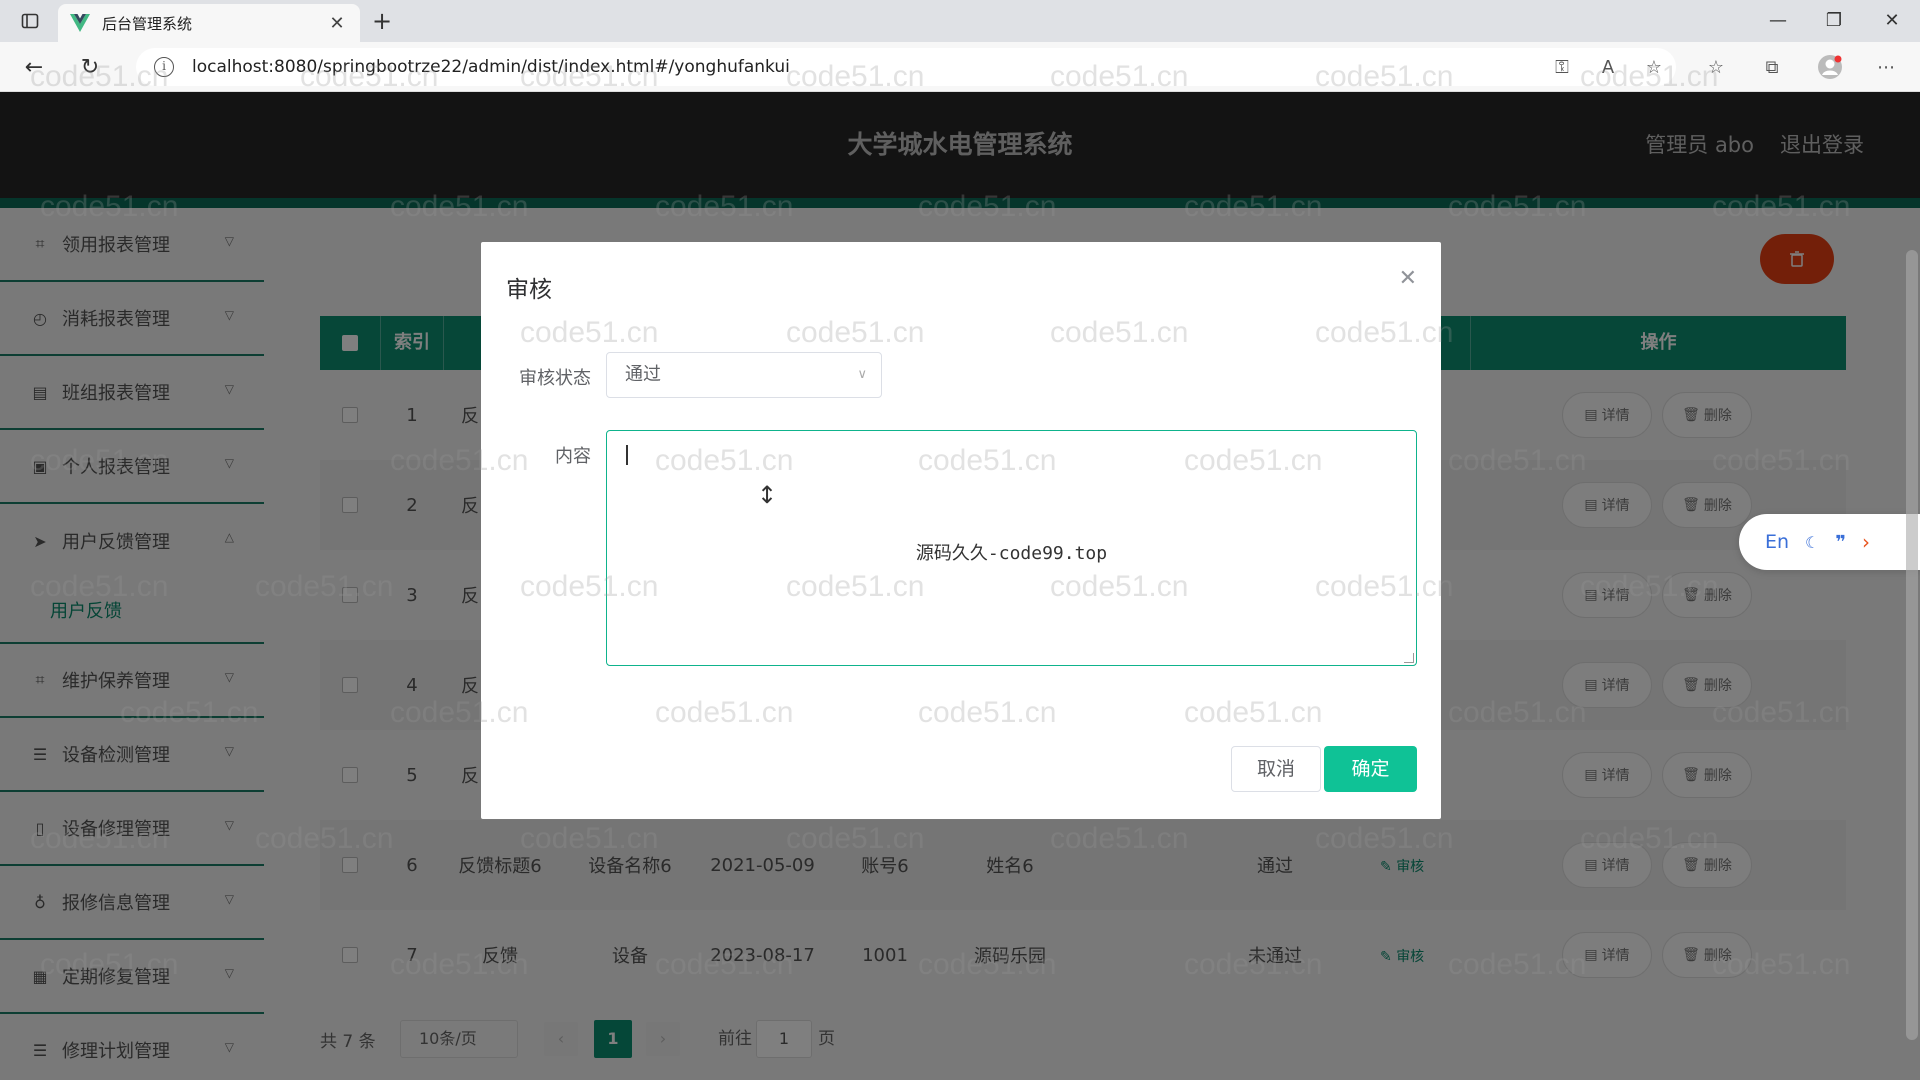  Describe the element at coordinates (1370, 769) in the screenshot. I see `confirm-button: 确定` at that location.